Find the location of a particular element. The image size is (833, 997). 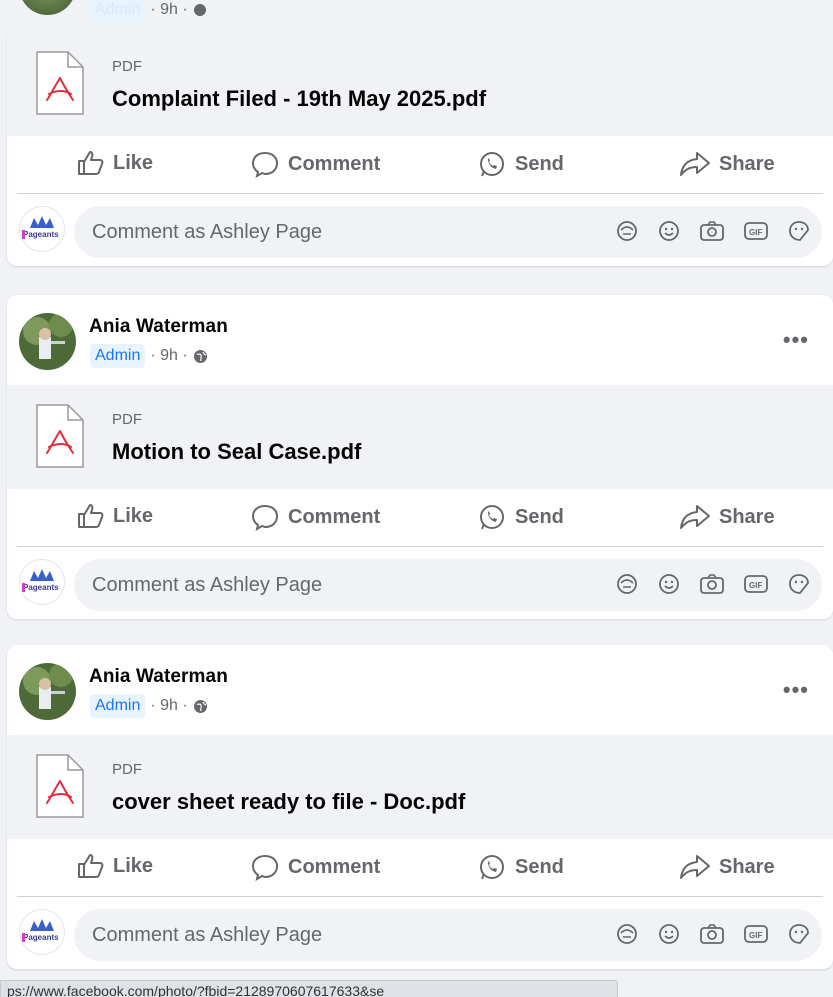

post-actions: Like Comment Send Share is located at coordinates (420, 165).